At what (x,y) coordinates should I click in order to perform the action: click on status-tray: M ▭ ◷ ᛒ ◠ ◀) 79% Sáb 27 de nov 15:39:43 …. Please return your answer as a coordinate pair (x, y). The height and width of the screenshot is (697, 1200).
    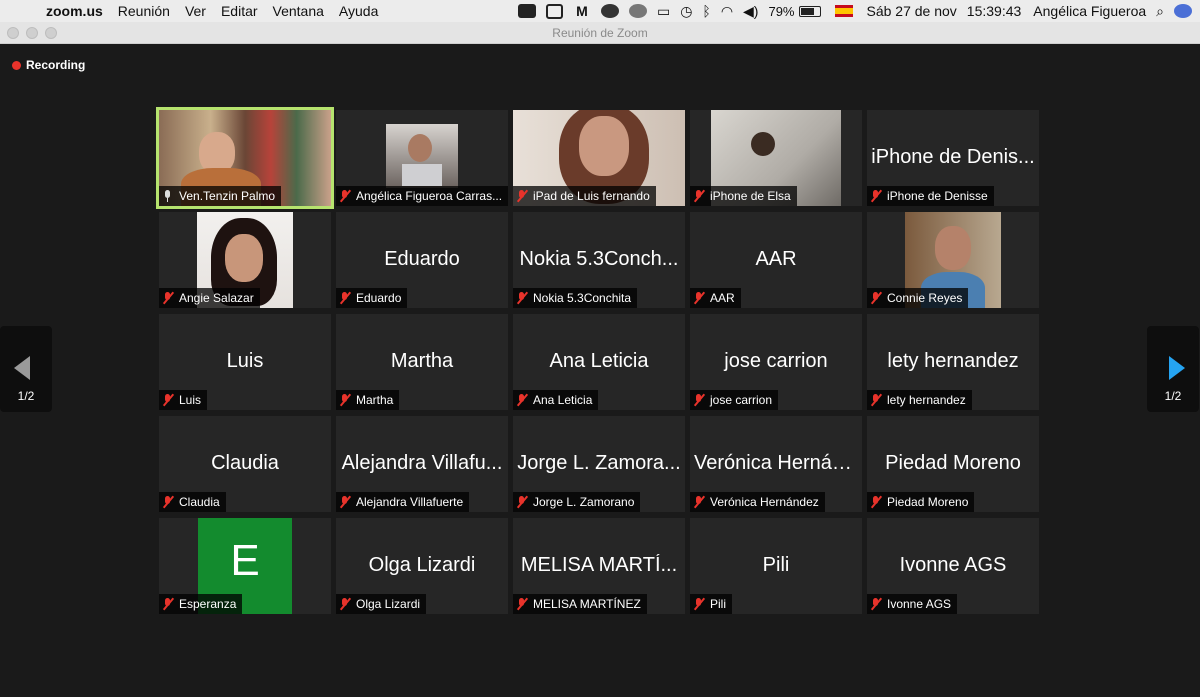
    Looking at the image, I should click on (850, 11).